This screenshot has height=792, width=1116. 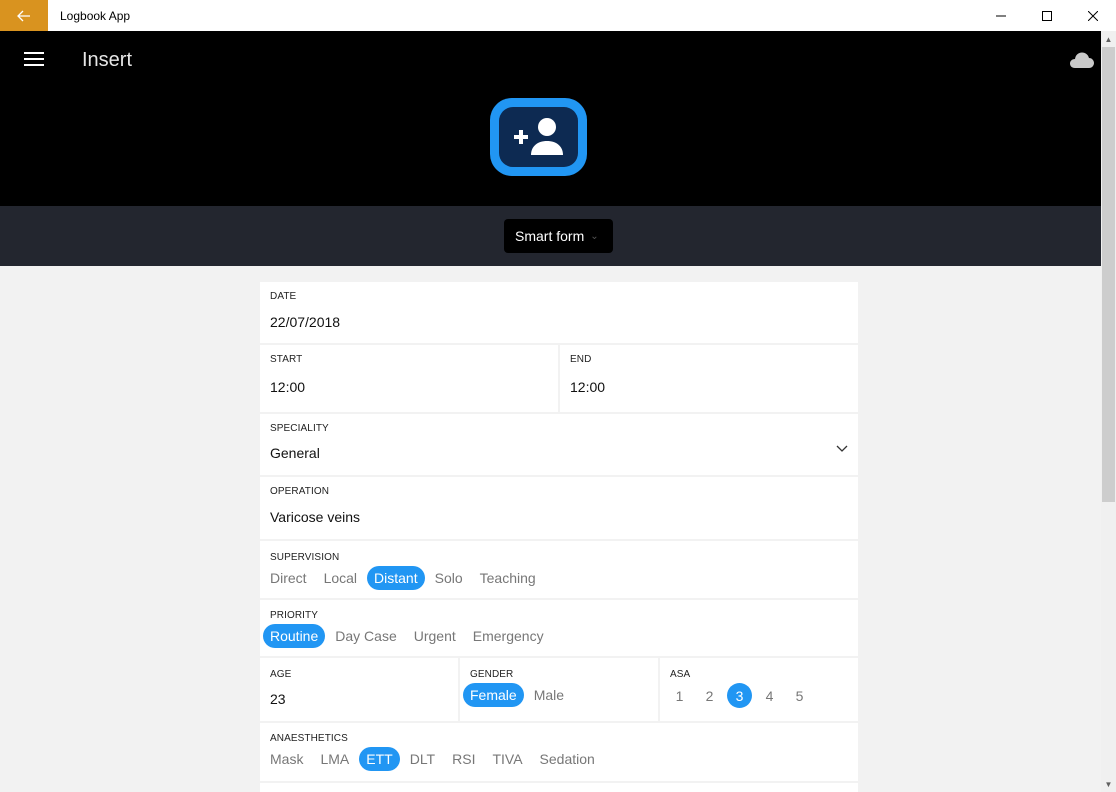 What do you see at coordinates (558, 15) in the screenshot?
I see `window-titlebar: Logbook App` at bounding box center [558, 15].